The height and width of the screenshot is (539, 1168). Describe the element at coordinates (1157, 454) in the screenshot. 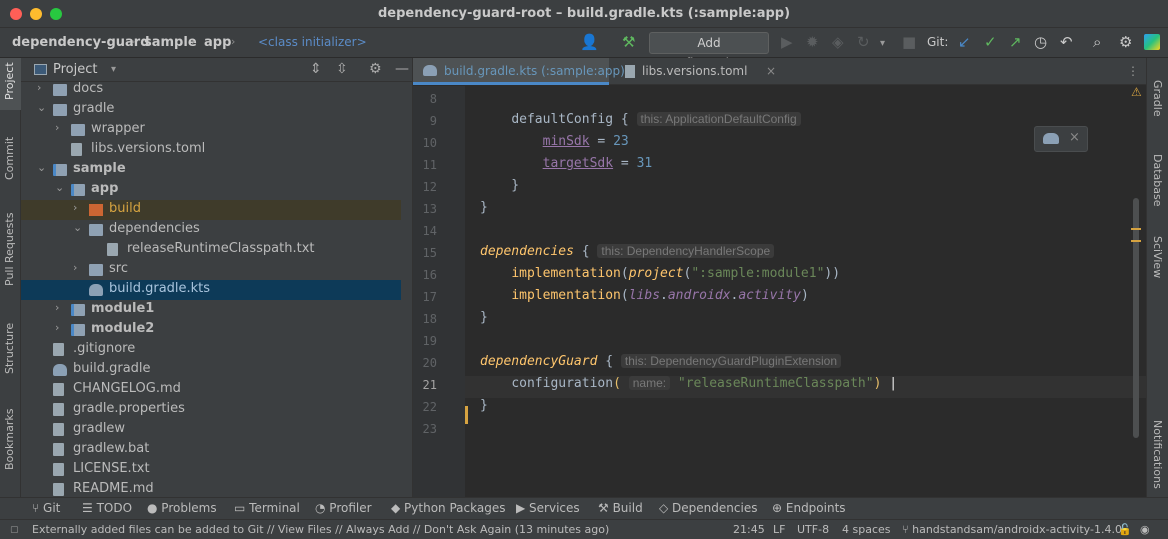

I see `notifications-tool-button: Notifications` at that location.